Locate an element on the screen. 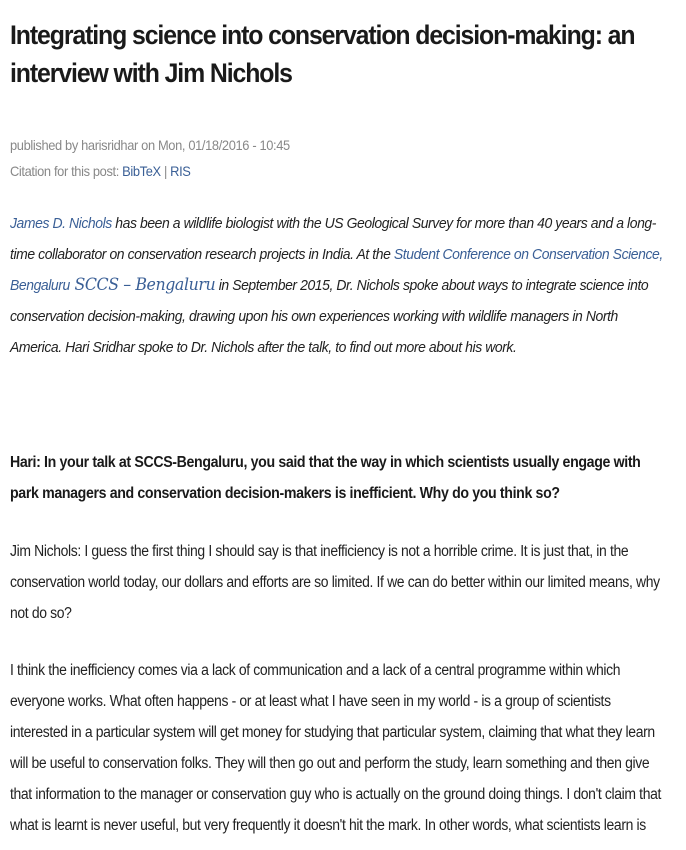 Image resolution: width=686 pixels, height=850 pixels. ris-link: RIS is located at coordinates (180, 171).